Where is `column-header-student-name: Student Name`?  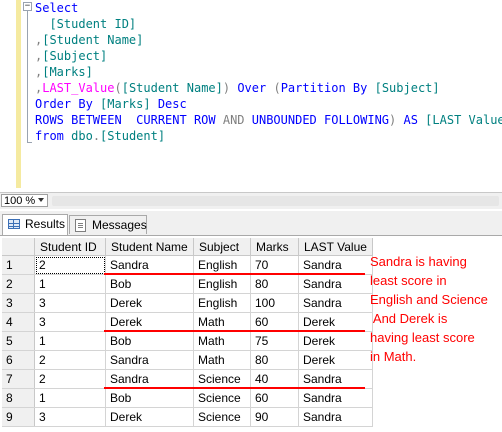 column-header-student-name: Student Name is located at coordinates (149, 247).